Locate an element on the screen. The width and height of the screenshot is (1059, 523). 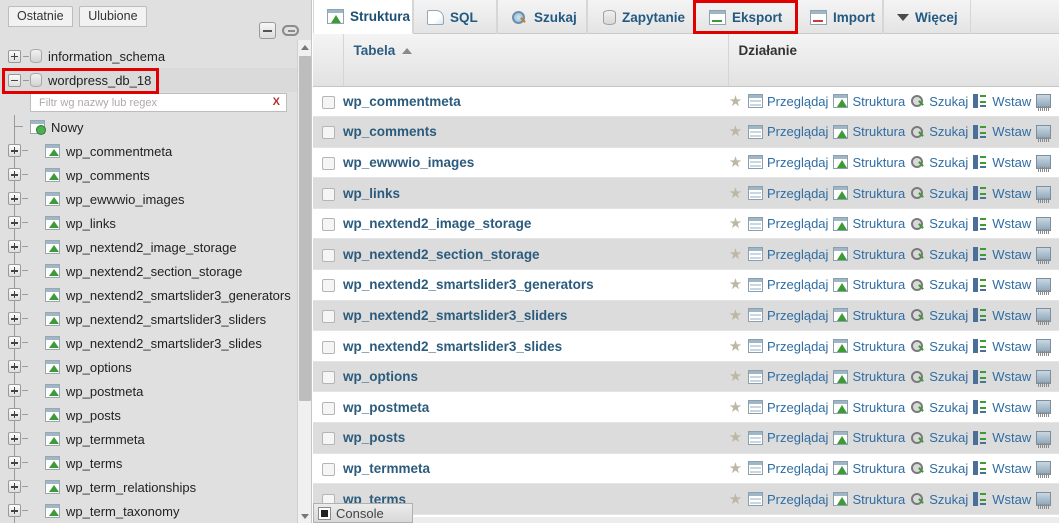
table-name-link: wp_nextend2_smartslider3_sliders is located at coordinates (455, 315).